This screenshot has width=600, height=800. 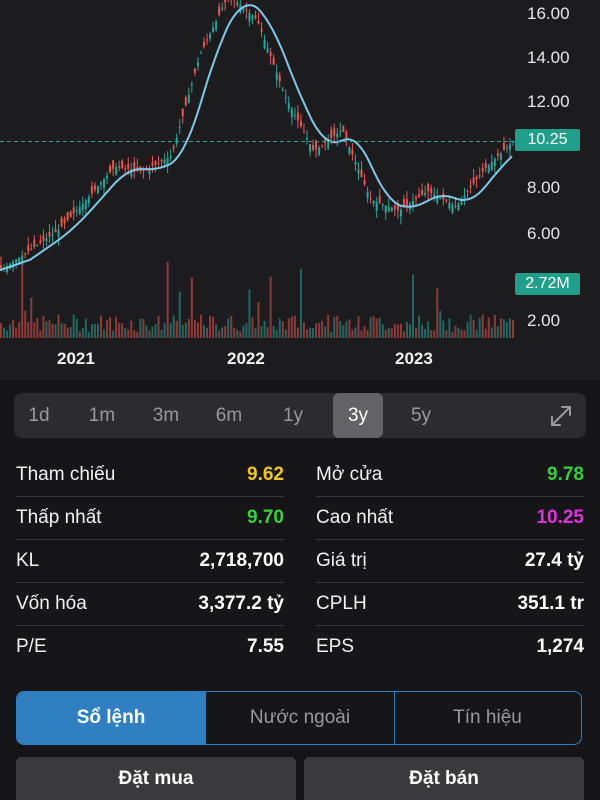 What do you see at coordinates (111, 718) in the screenshot?
I see `tab-order-book: Sổ lệnh` at bounding box center [111, 718].